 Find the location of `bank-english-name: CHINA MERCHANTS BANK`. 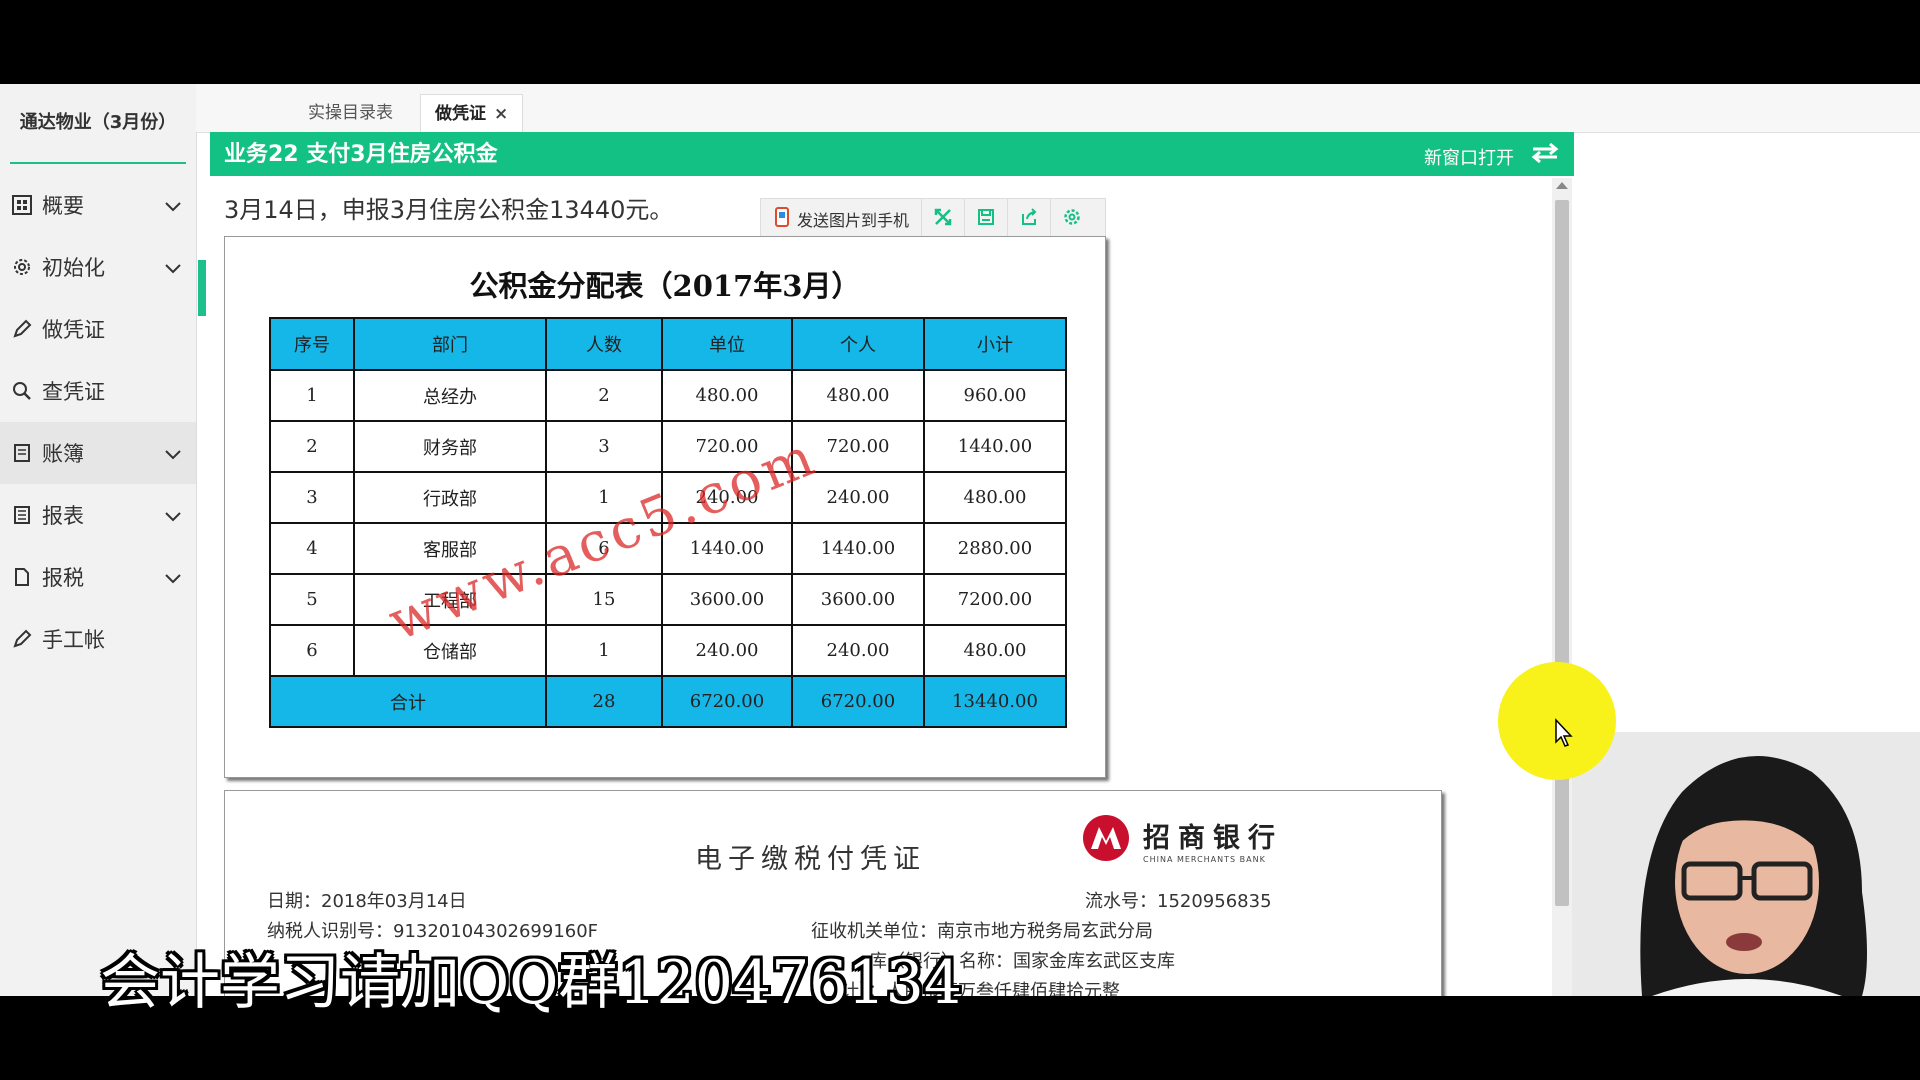

bank-english-name: CHINA MERCHANTS BANK is located at coordinates (1204, 859).